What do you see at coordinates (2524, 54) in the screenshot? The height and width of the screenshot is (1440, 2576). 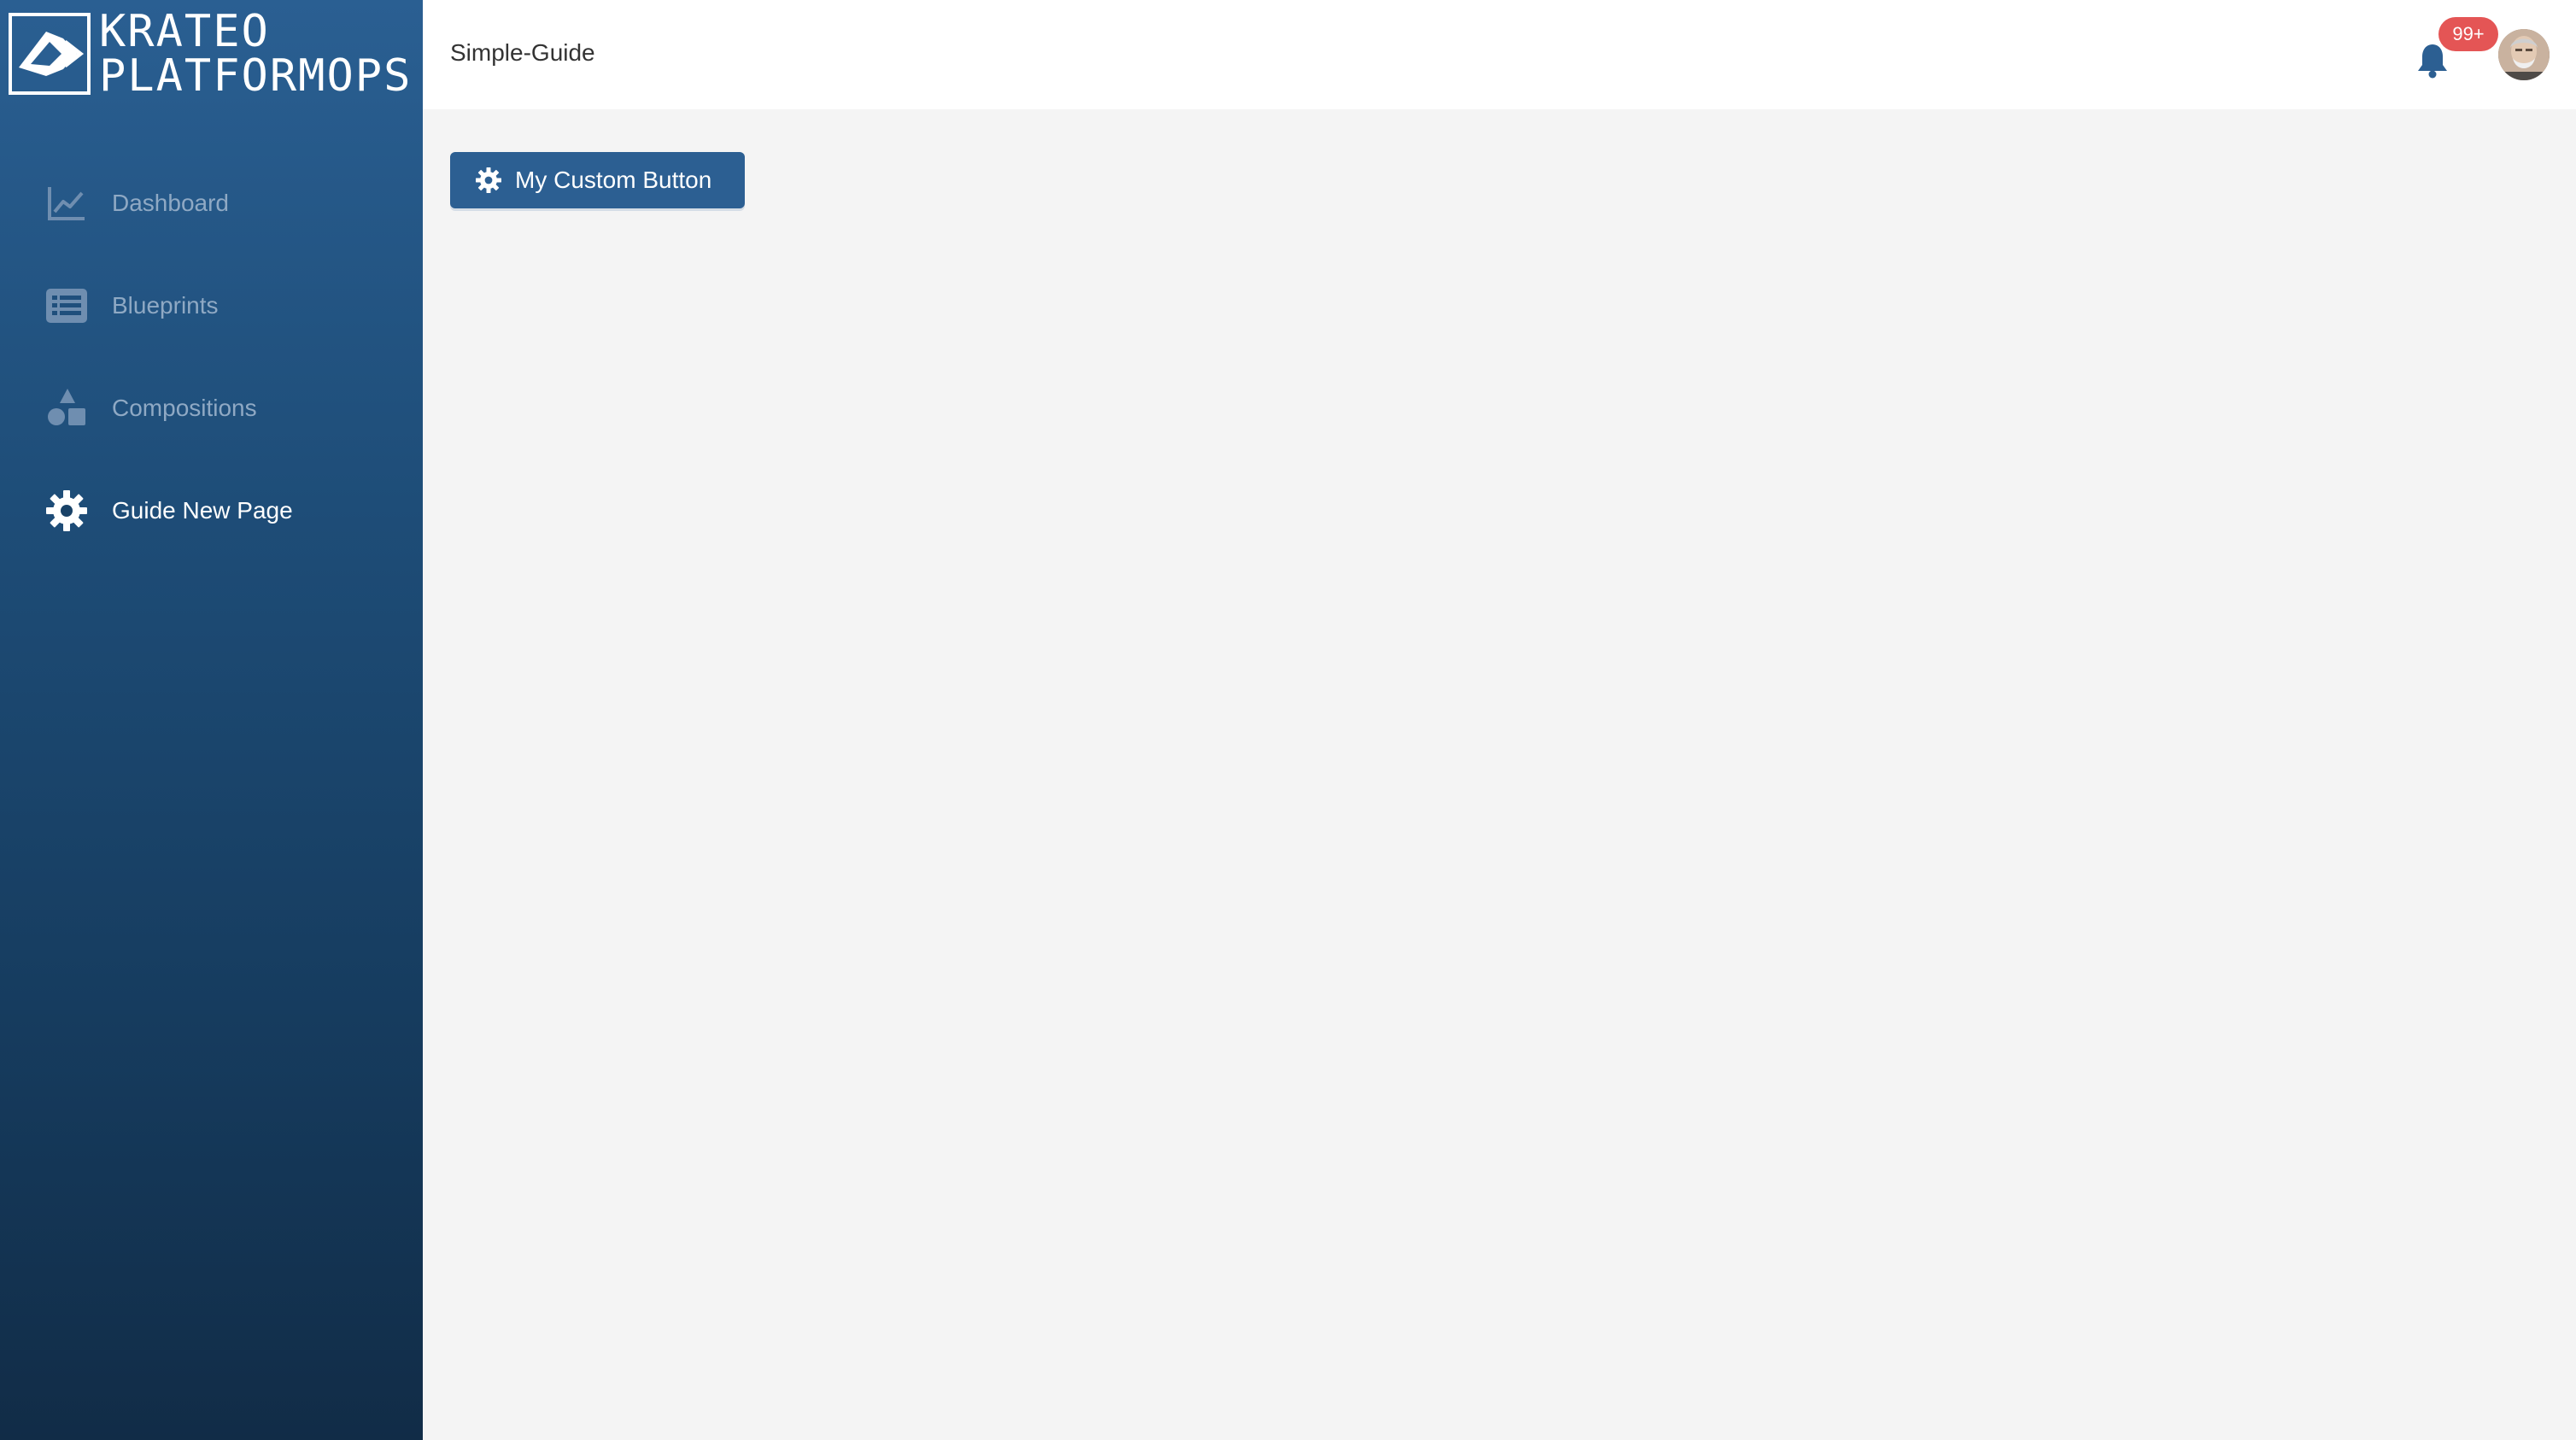 I see `user-avatar` at bounding box center [2524, 54].